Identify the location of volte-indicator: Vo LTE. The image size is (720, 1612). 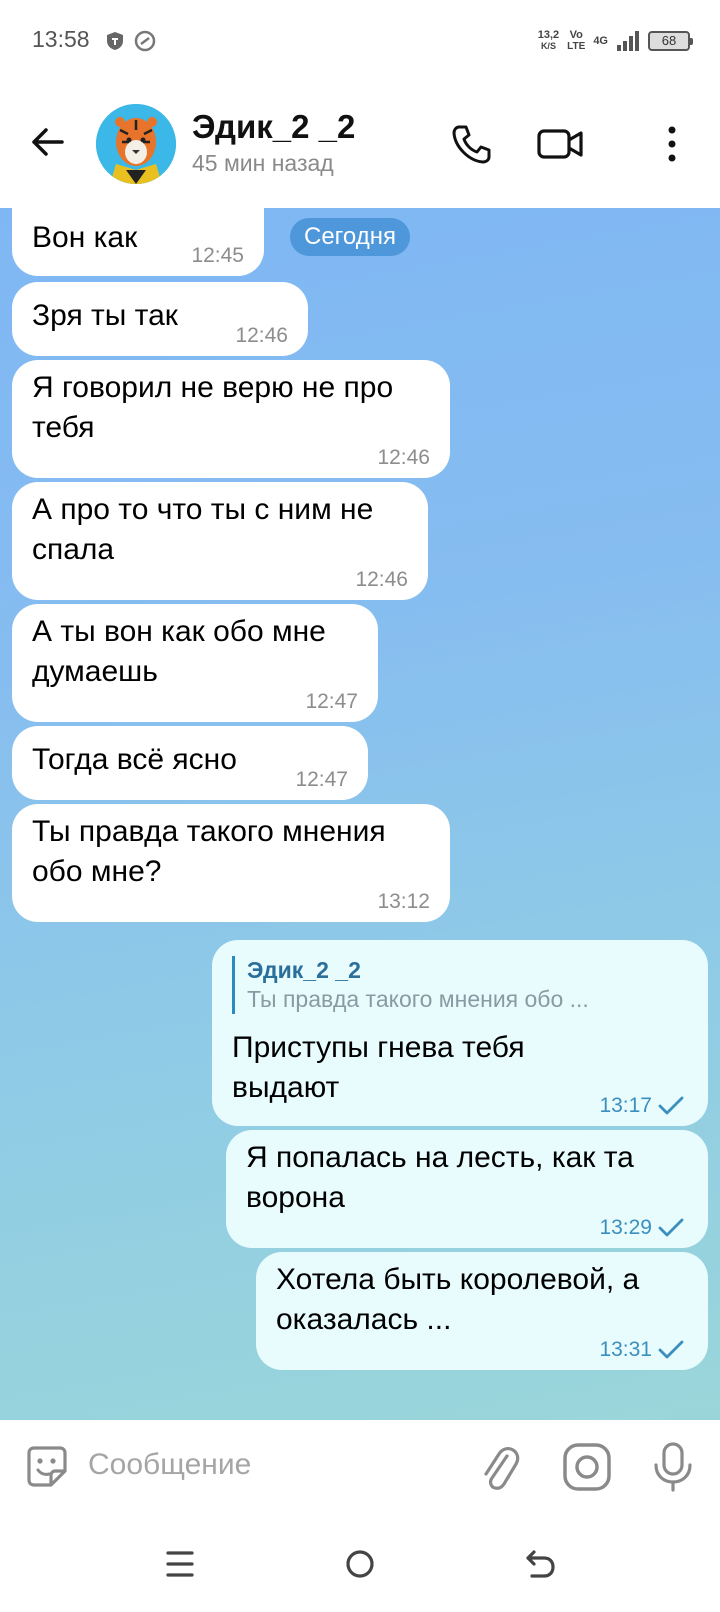
(576, 41).